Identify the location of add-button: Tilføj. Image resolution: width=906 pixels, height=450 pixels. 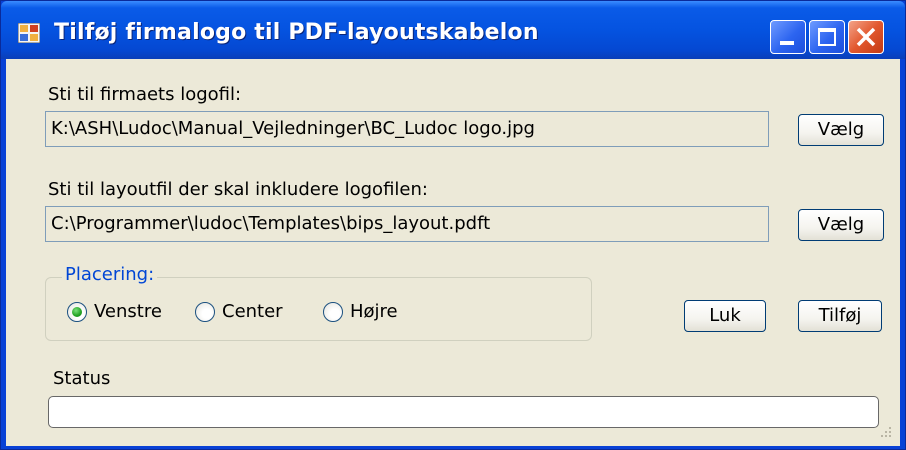
(840, 316).